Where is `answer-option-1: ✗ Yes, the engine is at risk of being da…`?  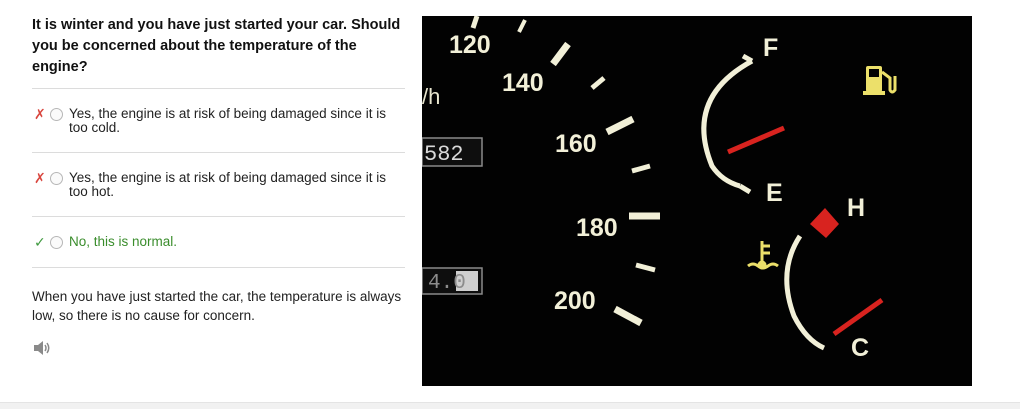 answer-option-1: ✗ Yes, the engine is at risk of being da… is located at coordinates (218, 120).